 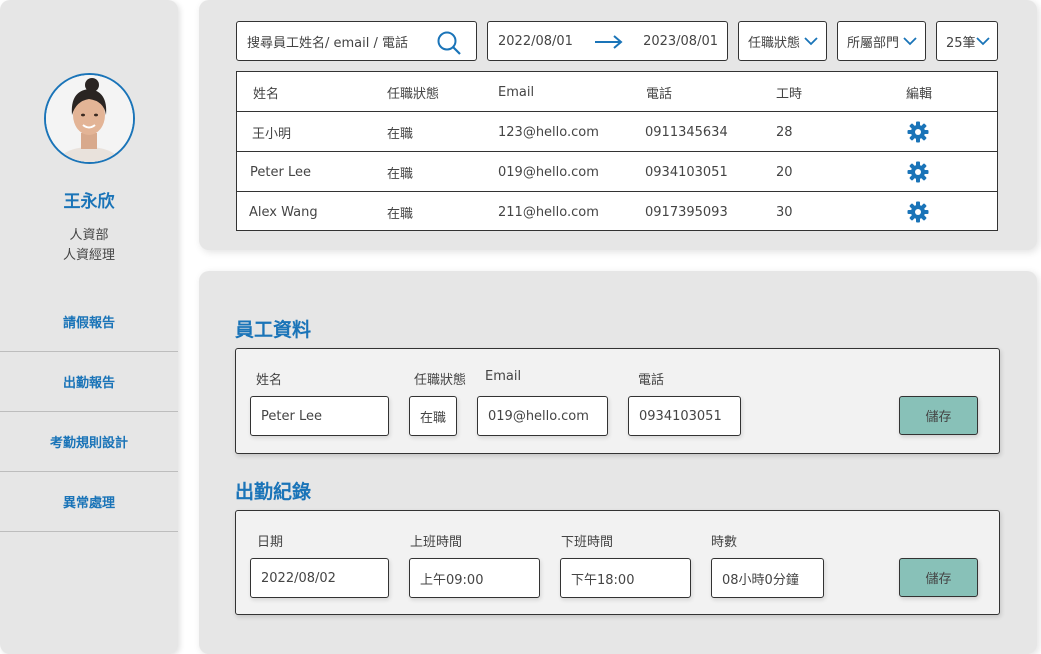 What do you see at coordinates (548, 132) in the screenshot?
I see `cell-email: 123@hello.com` at bounding box center [548, 132].